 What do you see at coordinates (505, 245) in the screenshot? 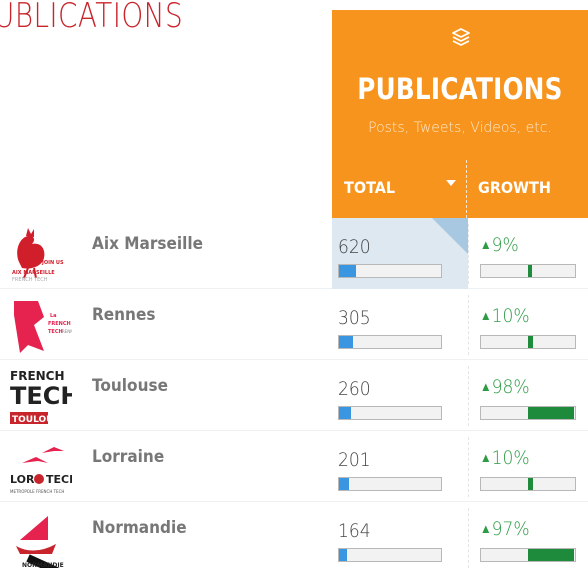
I see `growth-percent: 9%` at bounding box center [505, 245].